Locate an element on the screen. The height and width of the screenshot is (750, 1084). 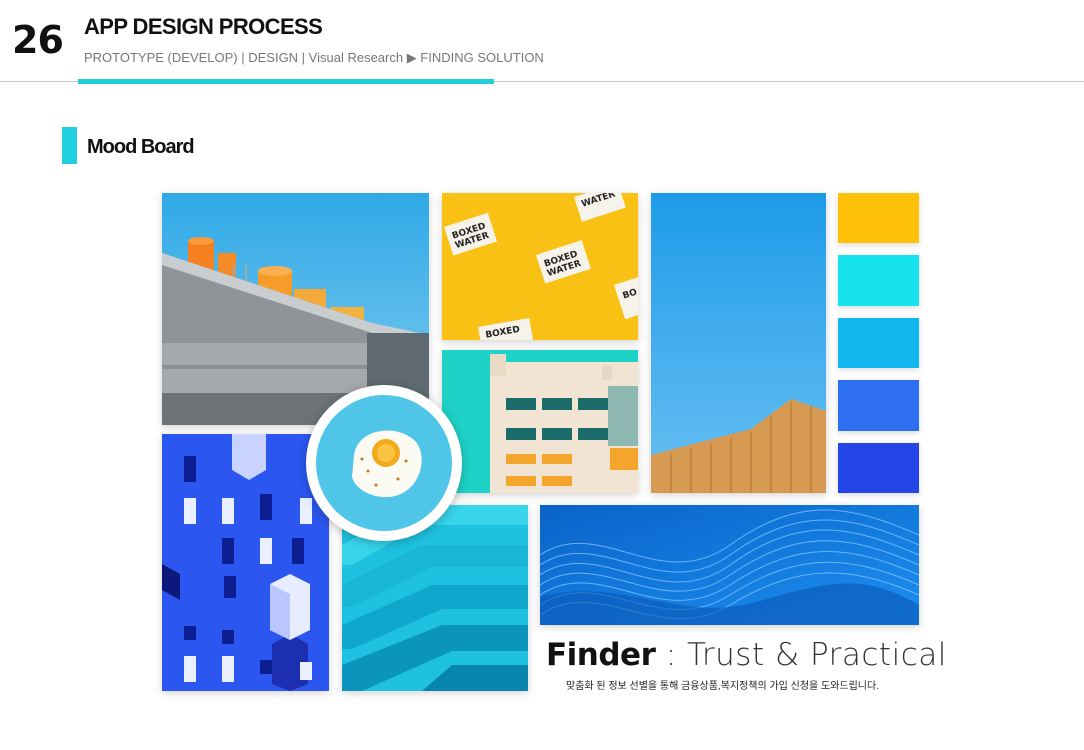
moodboard-image-egg-frame is located at coordinates (384, 463).